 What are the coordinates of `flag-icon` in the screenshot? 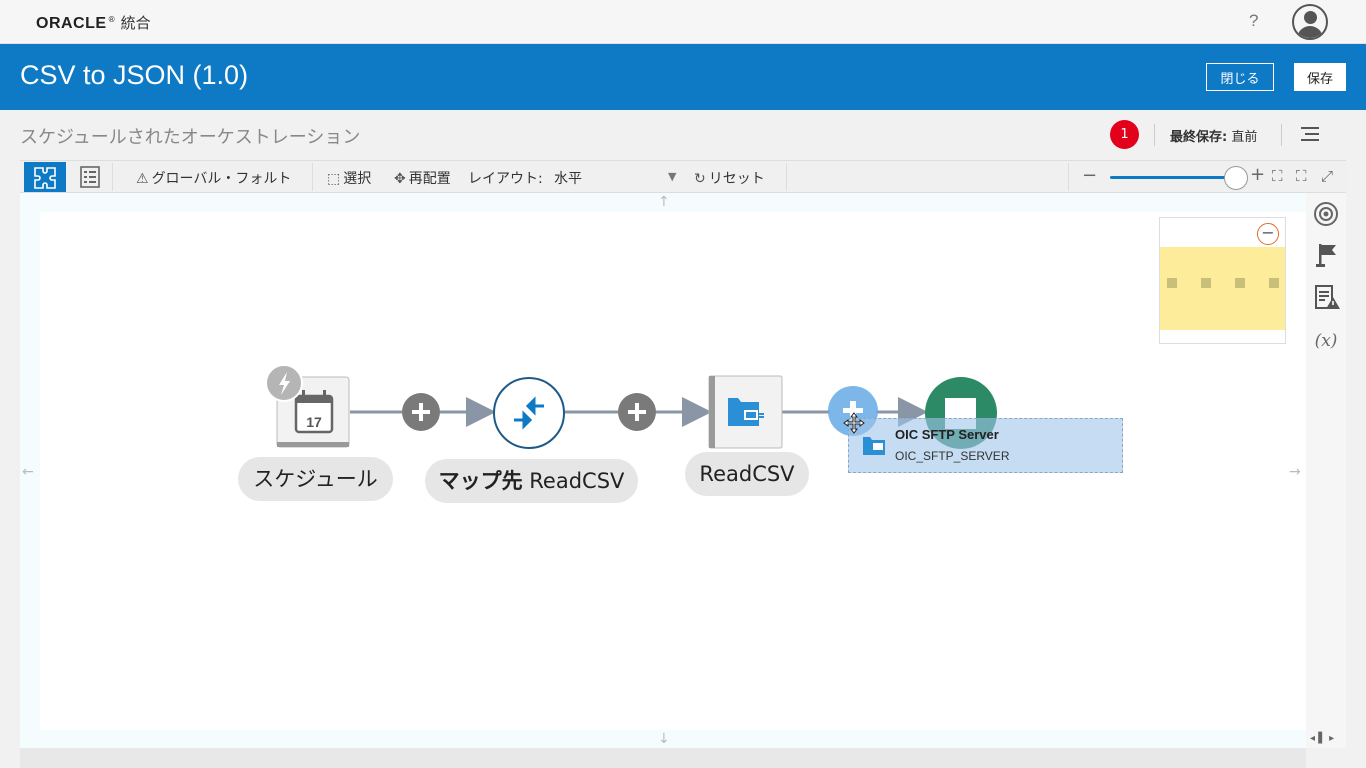 It's located at (1326, 255).